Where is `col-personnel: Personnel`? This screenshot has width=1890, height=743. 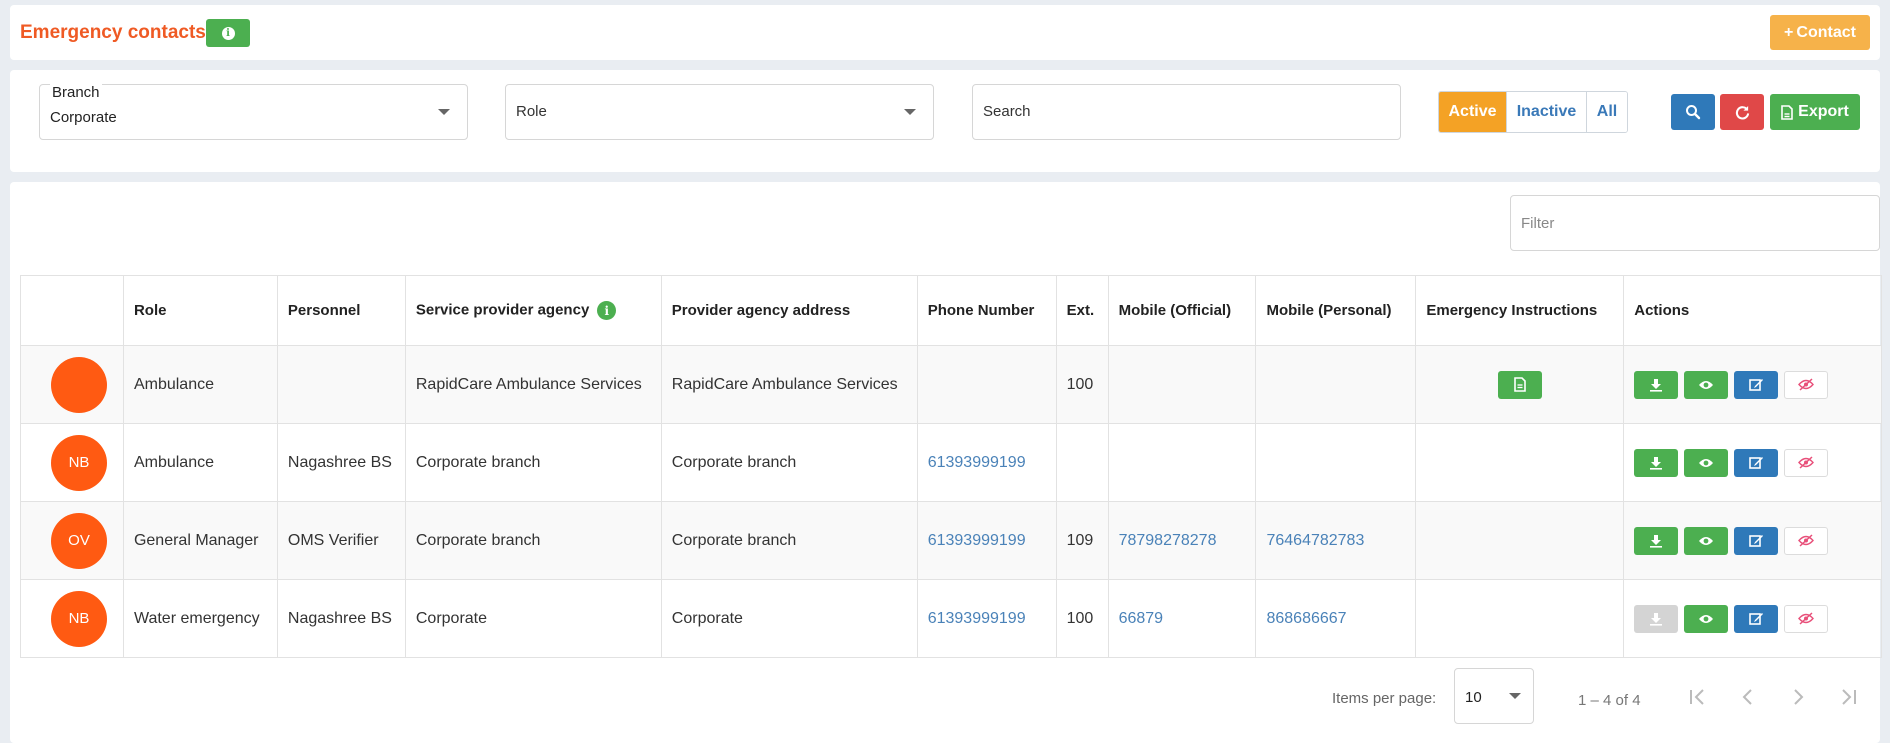
col-personnel: Personnel is located at coordinates (341, 310).